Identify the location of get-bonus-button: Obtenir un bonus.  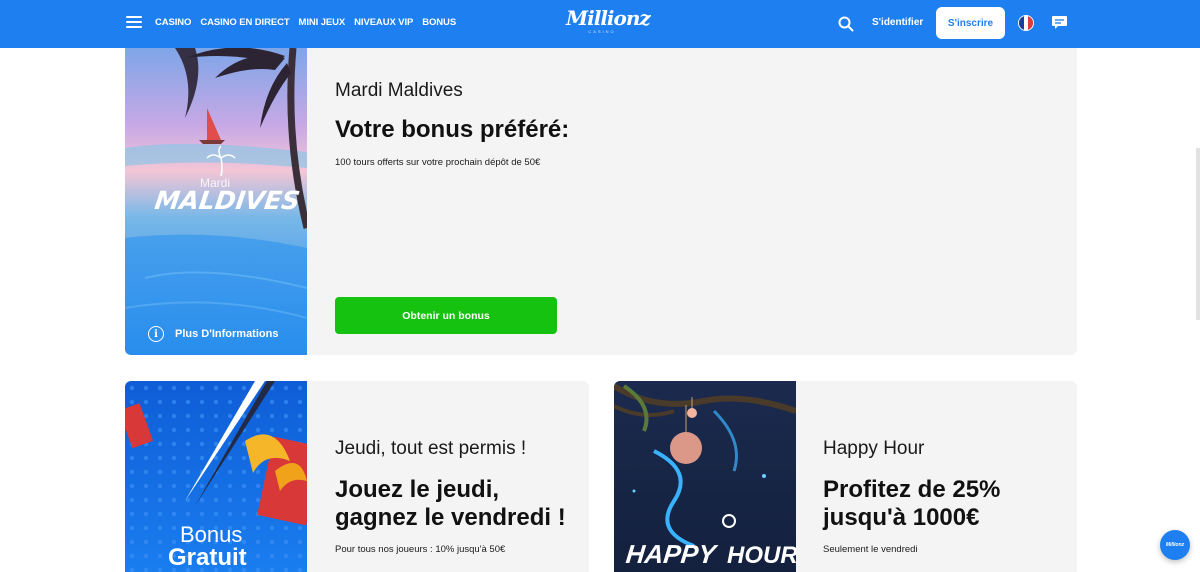
(446, 315).